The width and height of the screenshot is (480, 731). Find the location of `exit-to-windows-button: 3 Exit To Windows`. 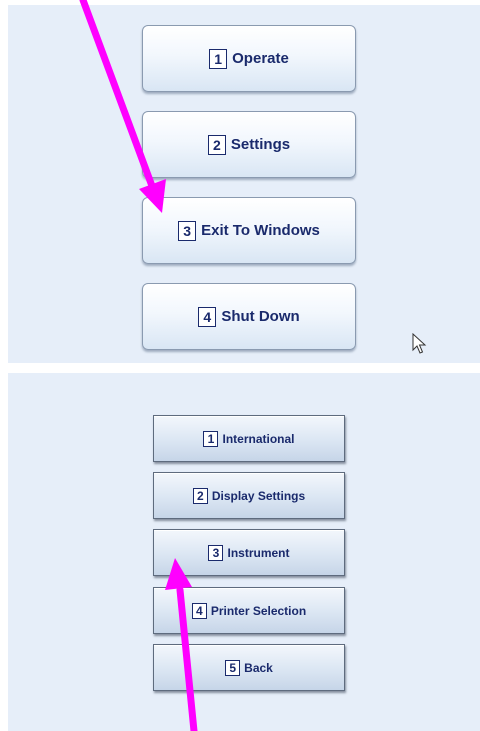

exit-to-windows-button: 3 Exit To Windows is located at coordinates (249, 230).